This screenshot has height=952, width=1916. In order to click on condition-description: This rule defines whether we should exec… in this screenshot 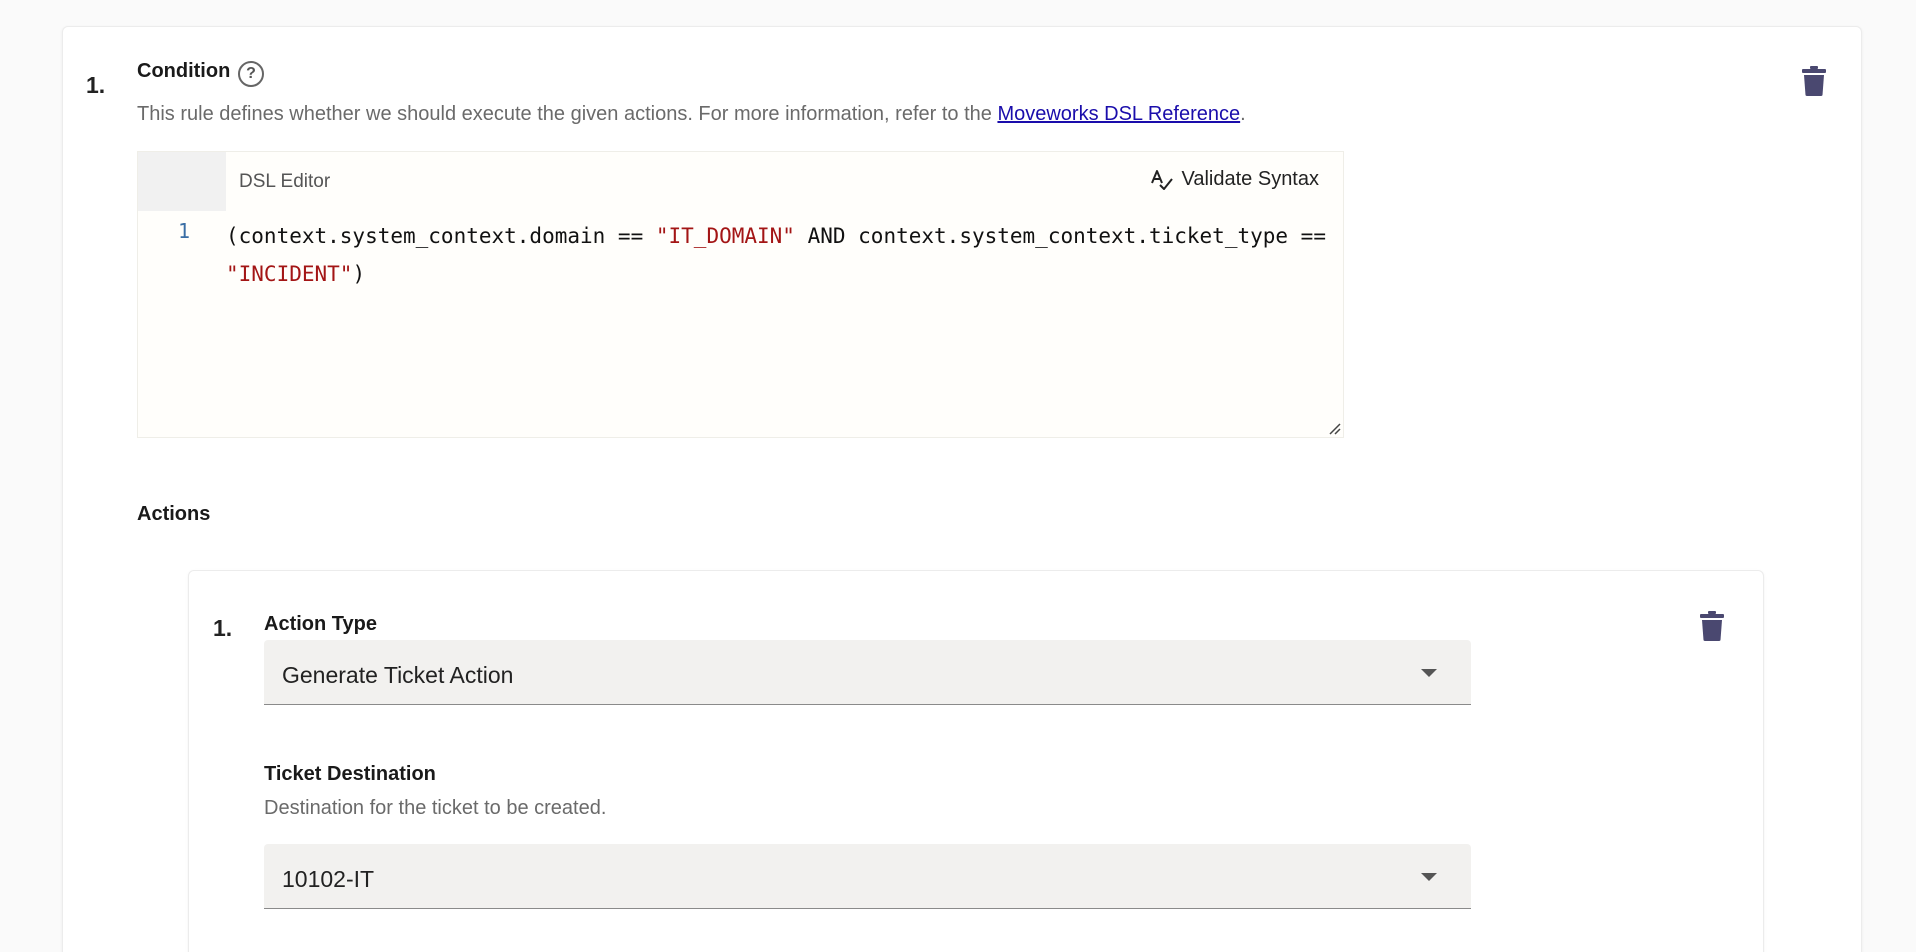, I will do `click(691, 114)`.